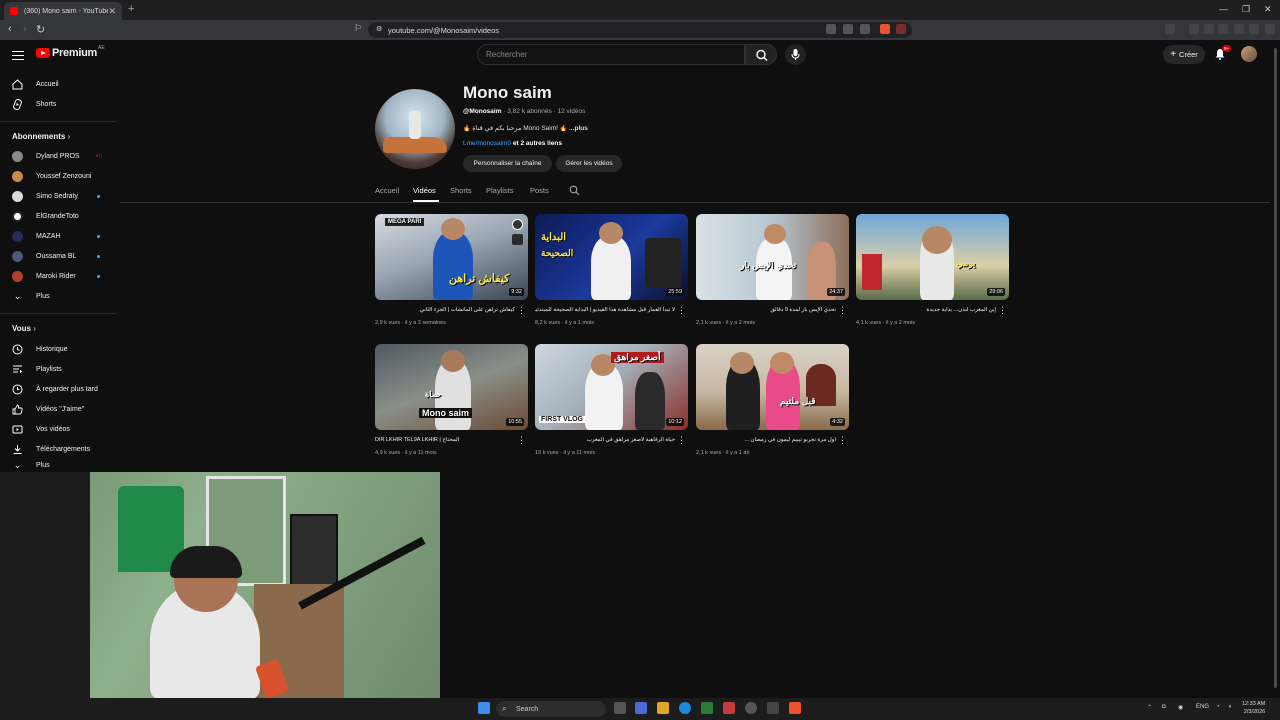 The width and height of the screenshot is (1280, 720). What do you see at coordinates (574, 190) in the screenshot?
I see `channel-search-icon` at bounding box center [574, 190].